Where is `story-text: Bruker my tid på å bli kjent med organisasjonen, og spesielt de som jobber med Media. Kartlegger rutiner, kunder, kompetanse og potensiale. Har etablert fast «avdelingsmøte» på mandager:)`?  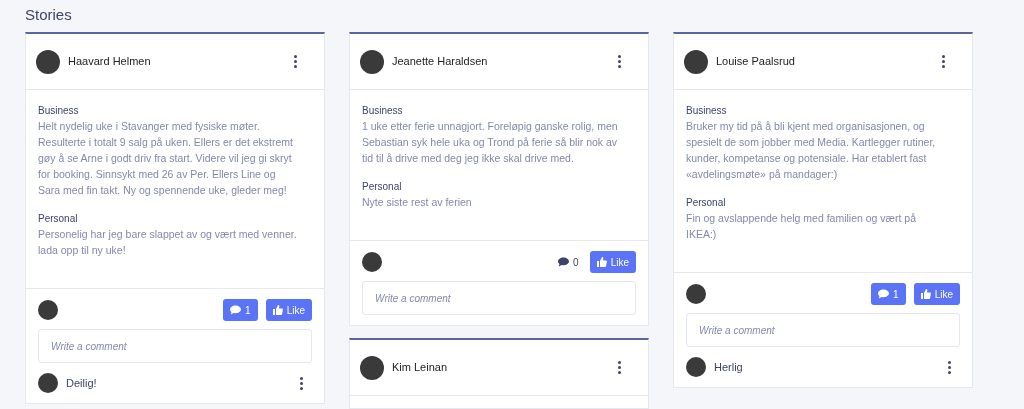 story-text: Bruker my tid på å bli kjent med organisasjonen, og spesielt de som jobber med Media. Kartlegger rutiner, kunder, kompetanse og potensiale. Har etablert fast «avdelingsmøte» på mandager:) is located at coordinates (811, 150).